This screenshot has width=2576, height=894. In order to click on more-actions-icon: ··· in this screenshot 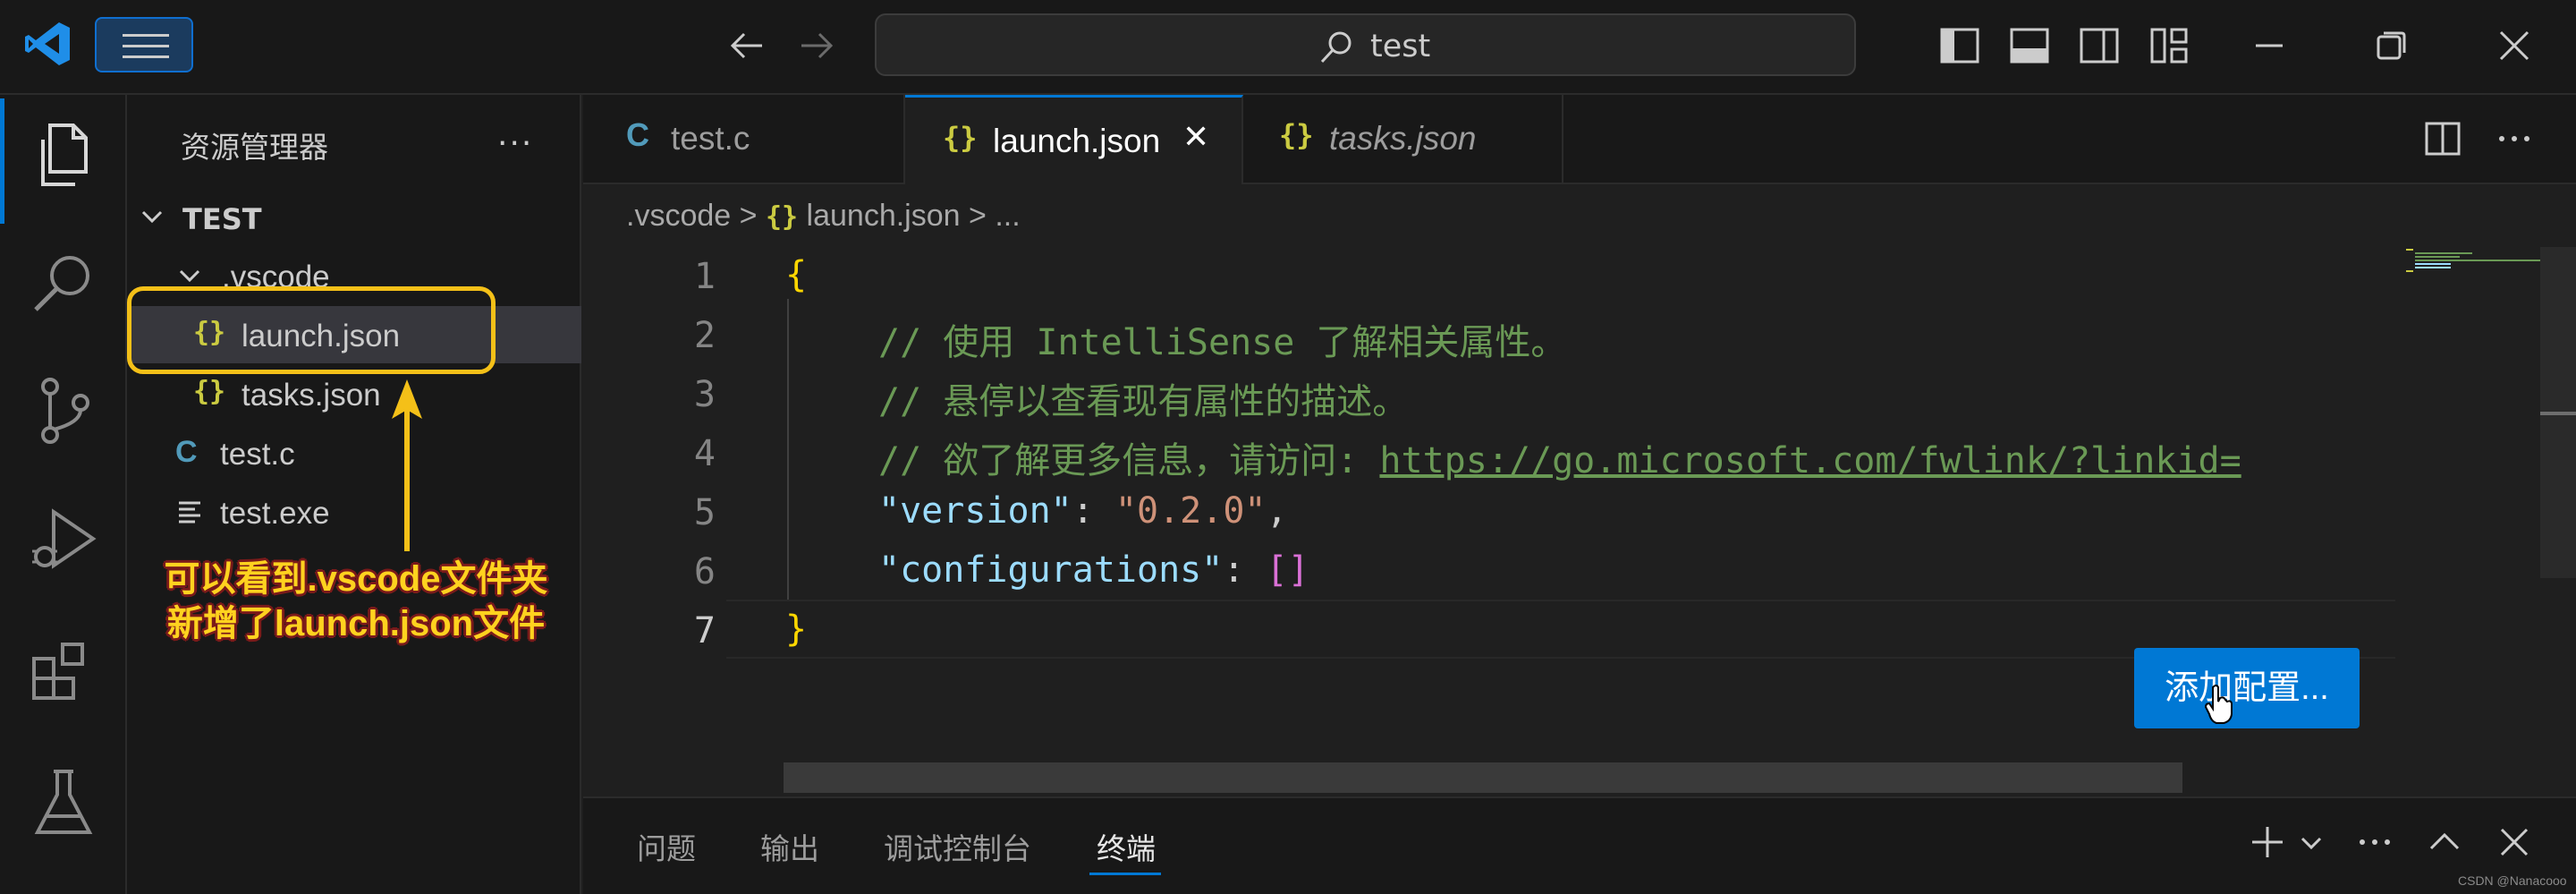, I will do `click(515, 143)`.